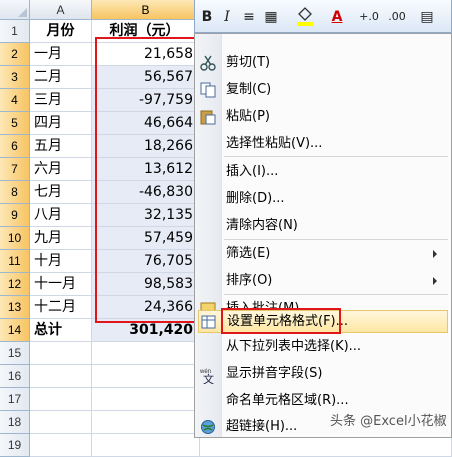  I want to click on paste-icon, so click(208, 117).